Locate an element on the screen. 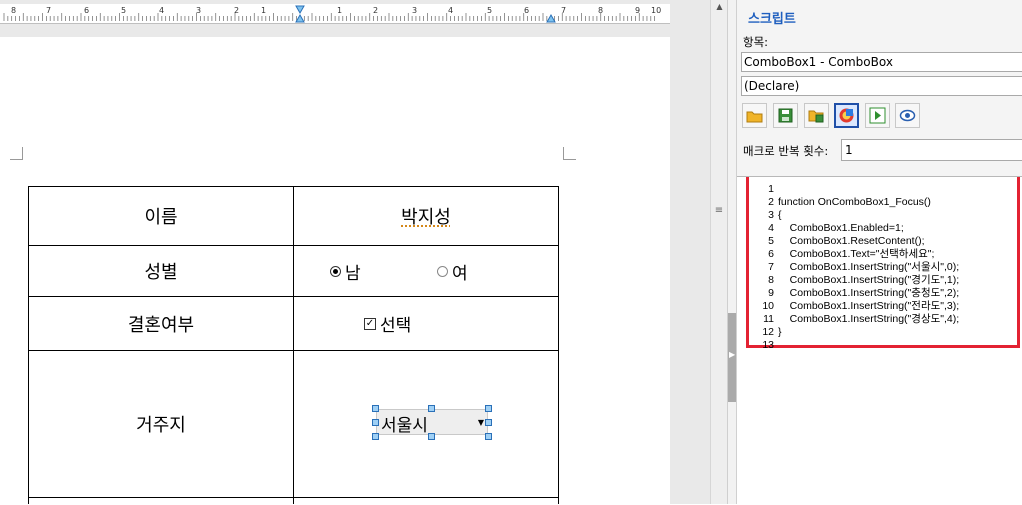  code-line: 8 ComboBox1.InsertString("경기도",1); is located at coordinates (852, 280).